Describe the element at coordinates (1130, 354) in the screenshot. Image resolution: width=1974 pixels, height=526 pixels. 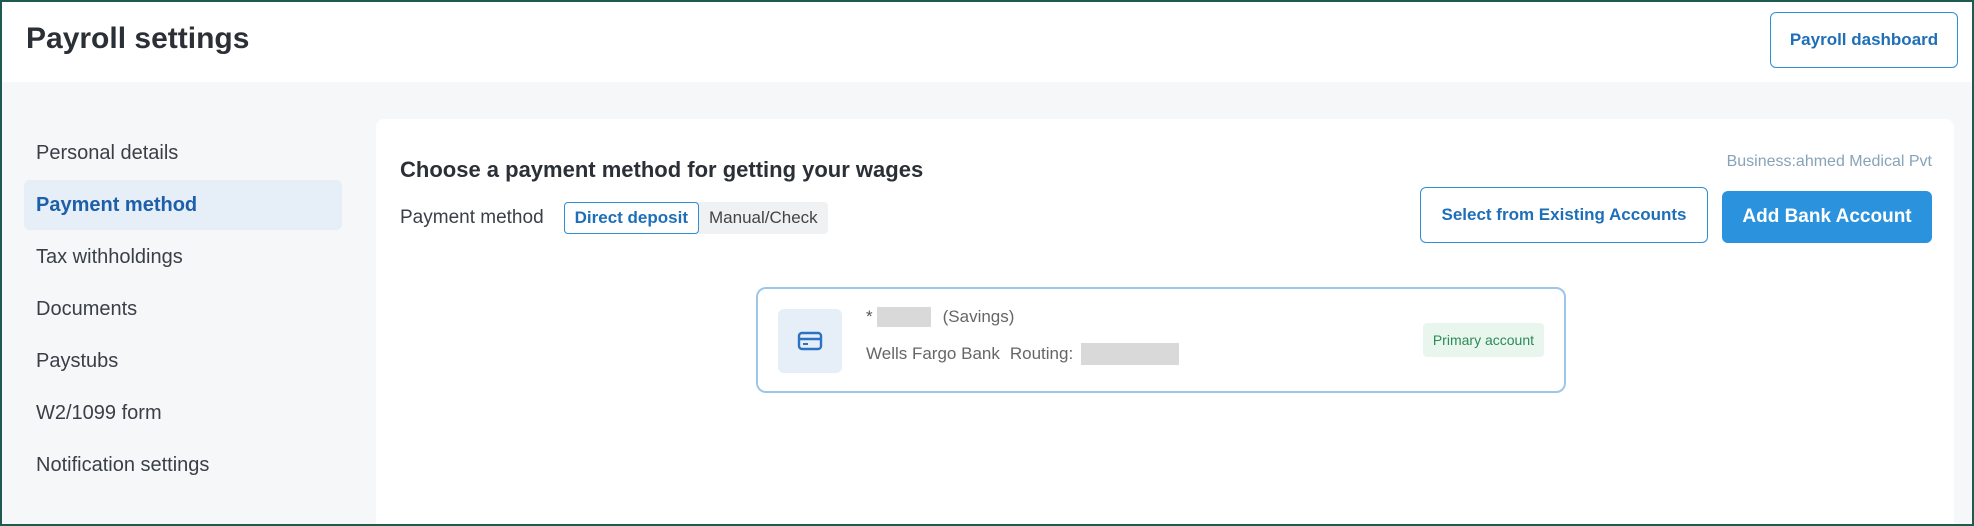
I see `routing-number-redacted` at that location.